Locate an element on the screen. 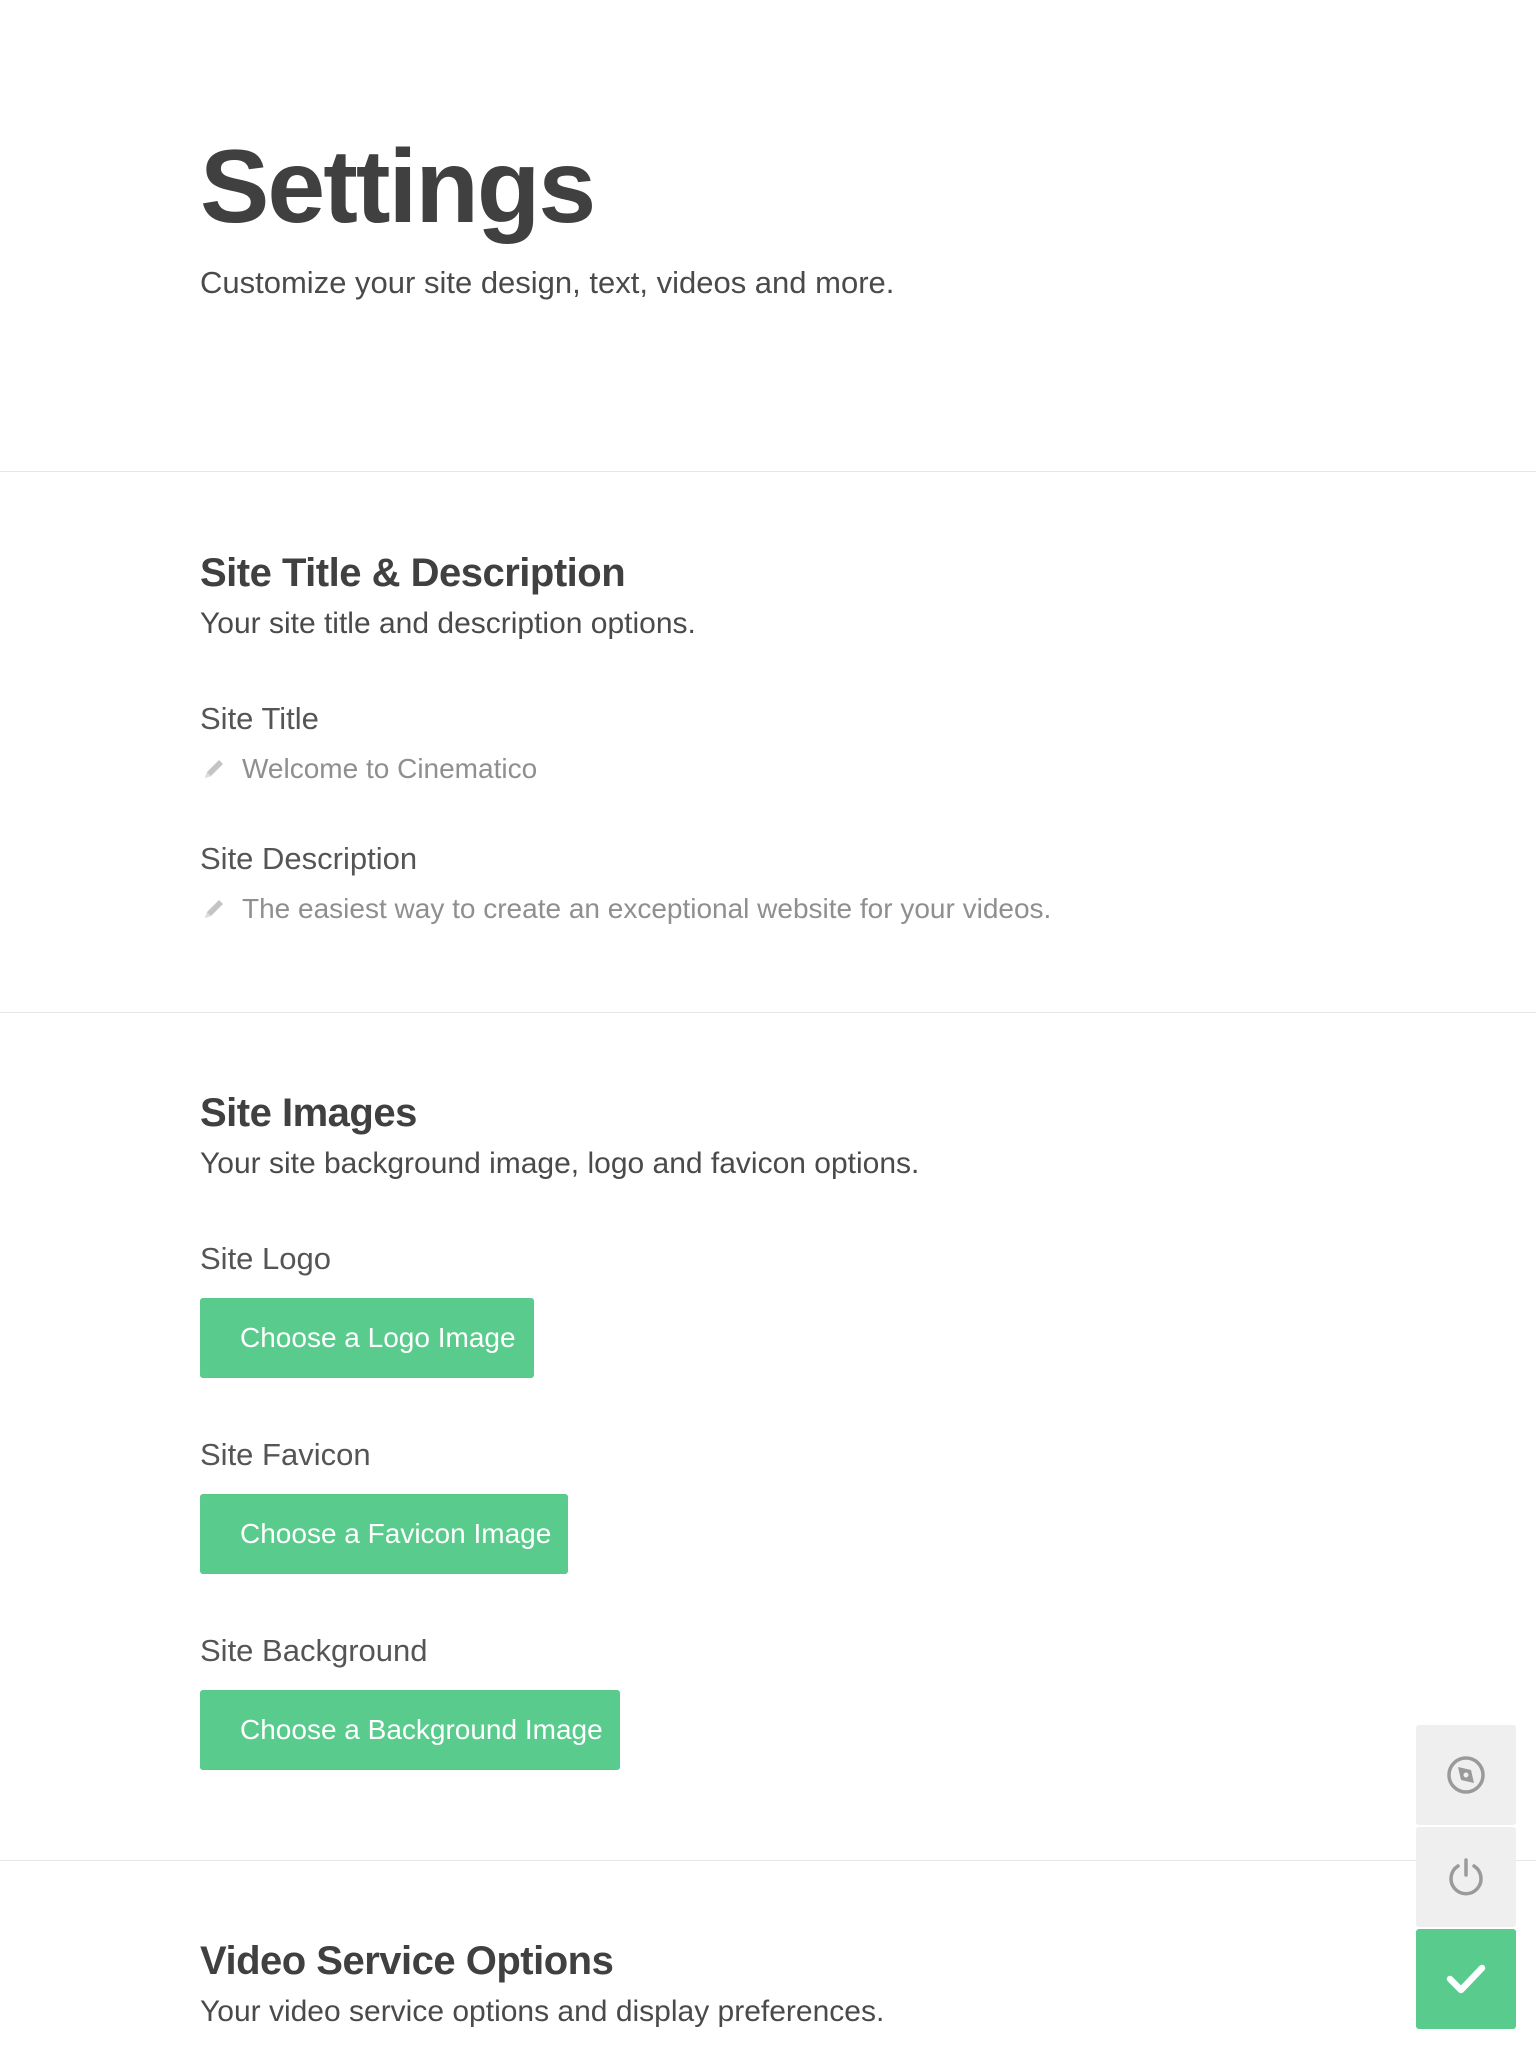  site-title-field: Welcome to Cinematico is located at coordinates (369, 769).